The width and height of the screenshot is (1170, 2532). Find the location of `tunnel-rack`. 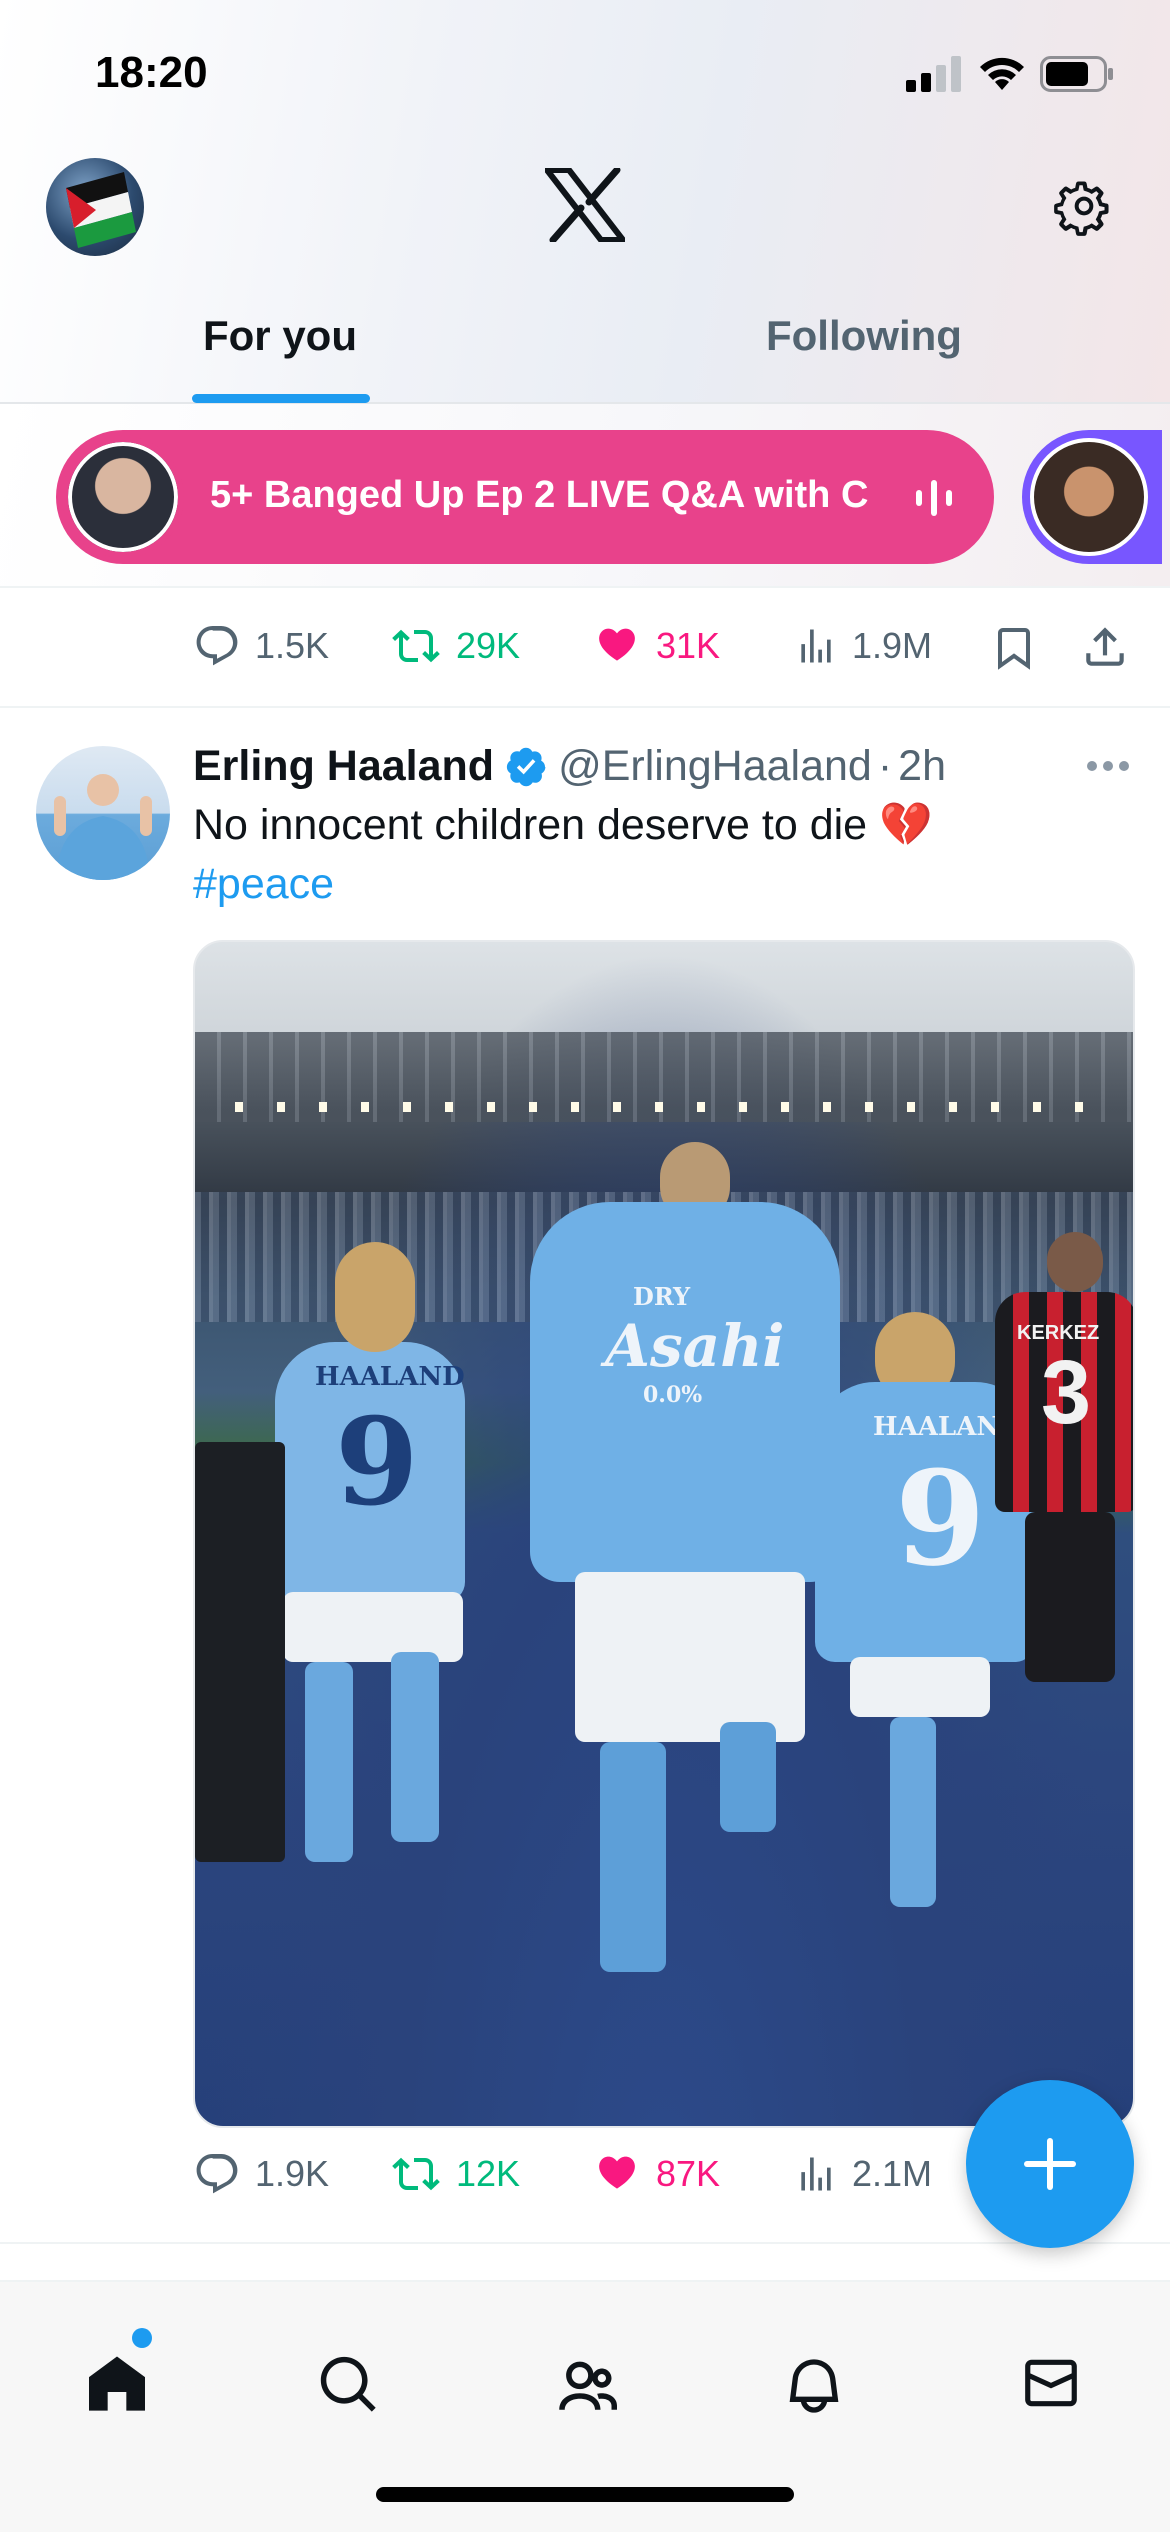

tunnel-rack is located at coordinates (240, 1652).